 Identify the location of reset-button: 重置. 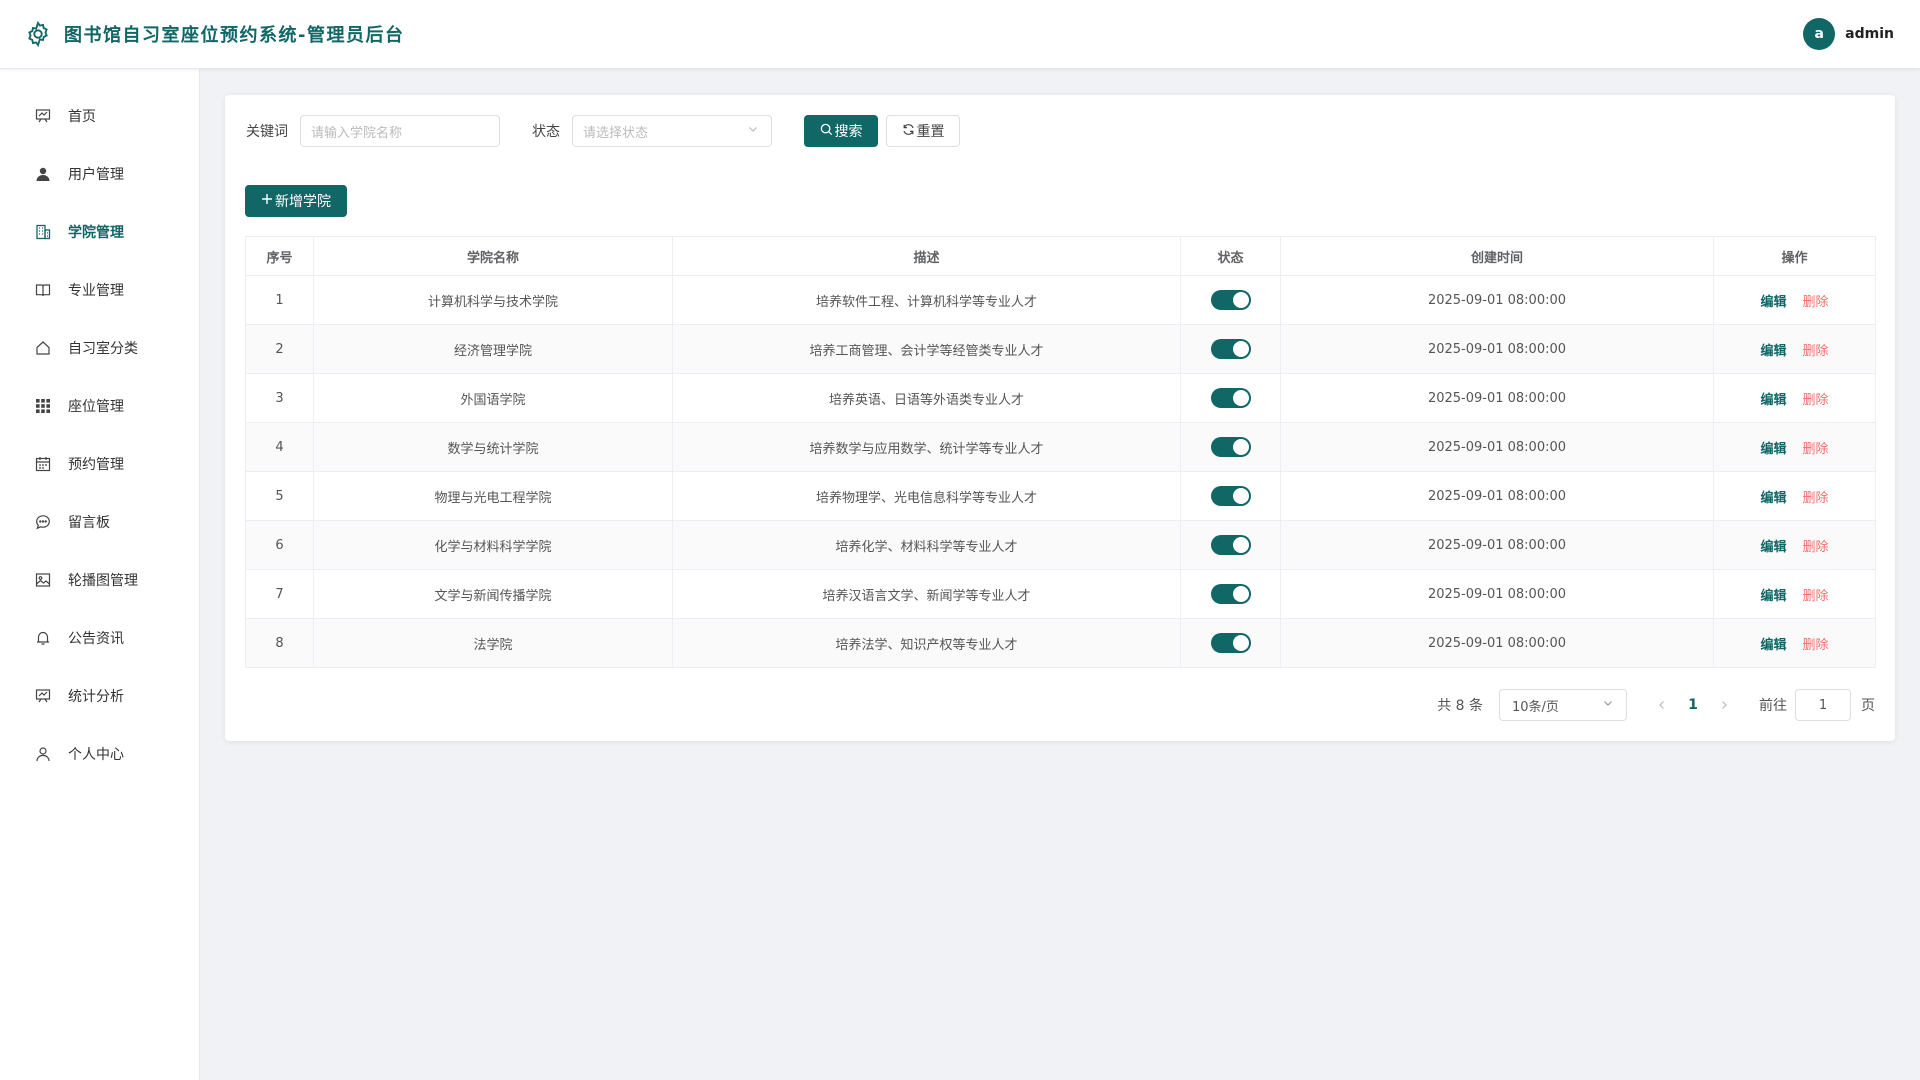
(923, 131).